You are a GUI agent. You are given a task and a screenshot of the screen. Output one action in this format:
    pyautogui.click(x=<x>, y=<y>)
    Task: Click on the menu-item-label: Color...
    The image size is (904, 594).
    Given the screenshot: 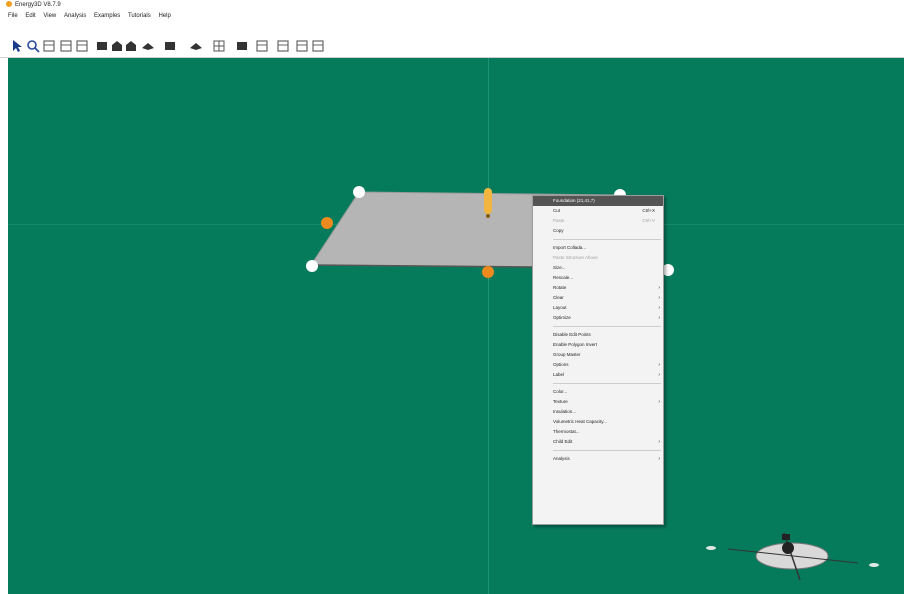 What is the action you would take?
    pyautogui.click(x=560, y=391)
    